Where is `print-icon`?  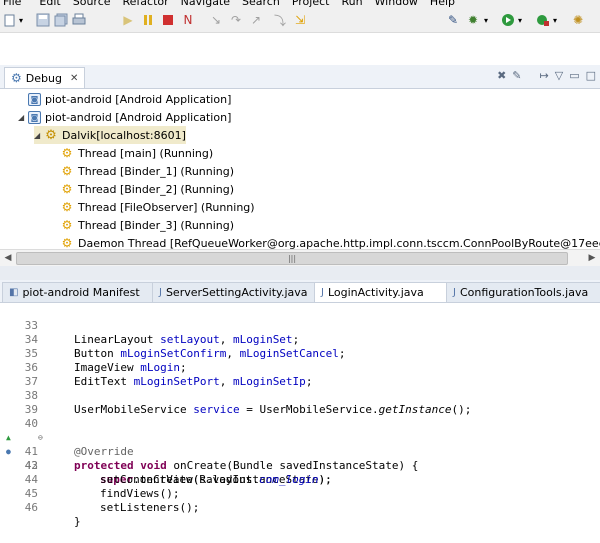 print-icon is located at coordinates (79, 20).